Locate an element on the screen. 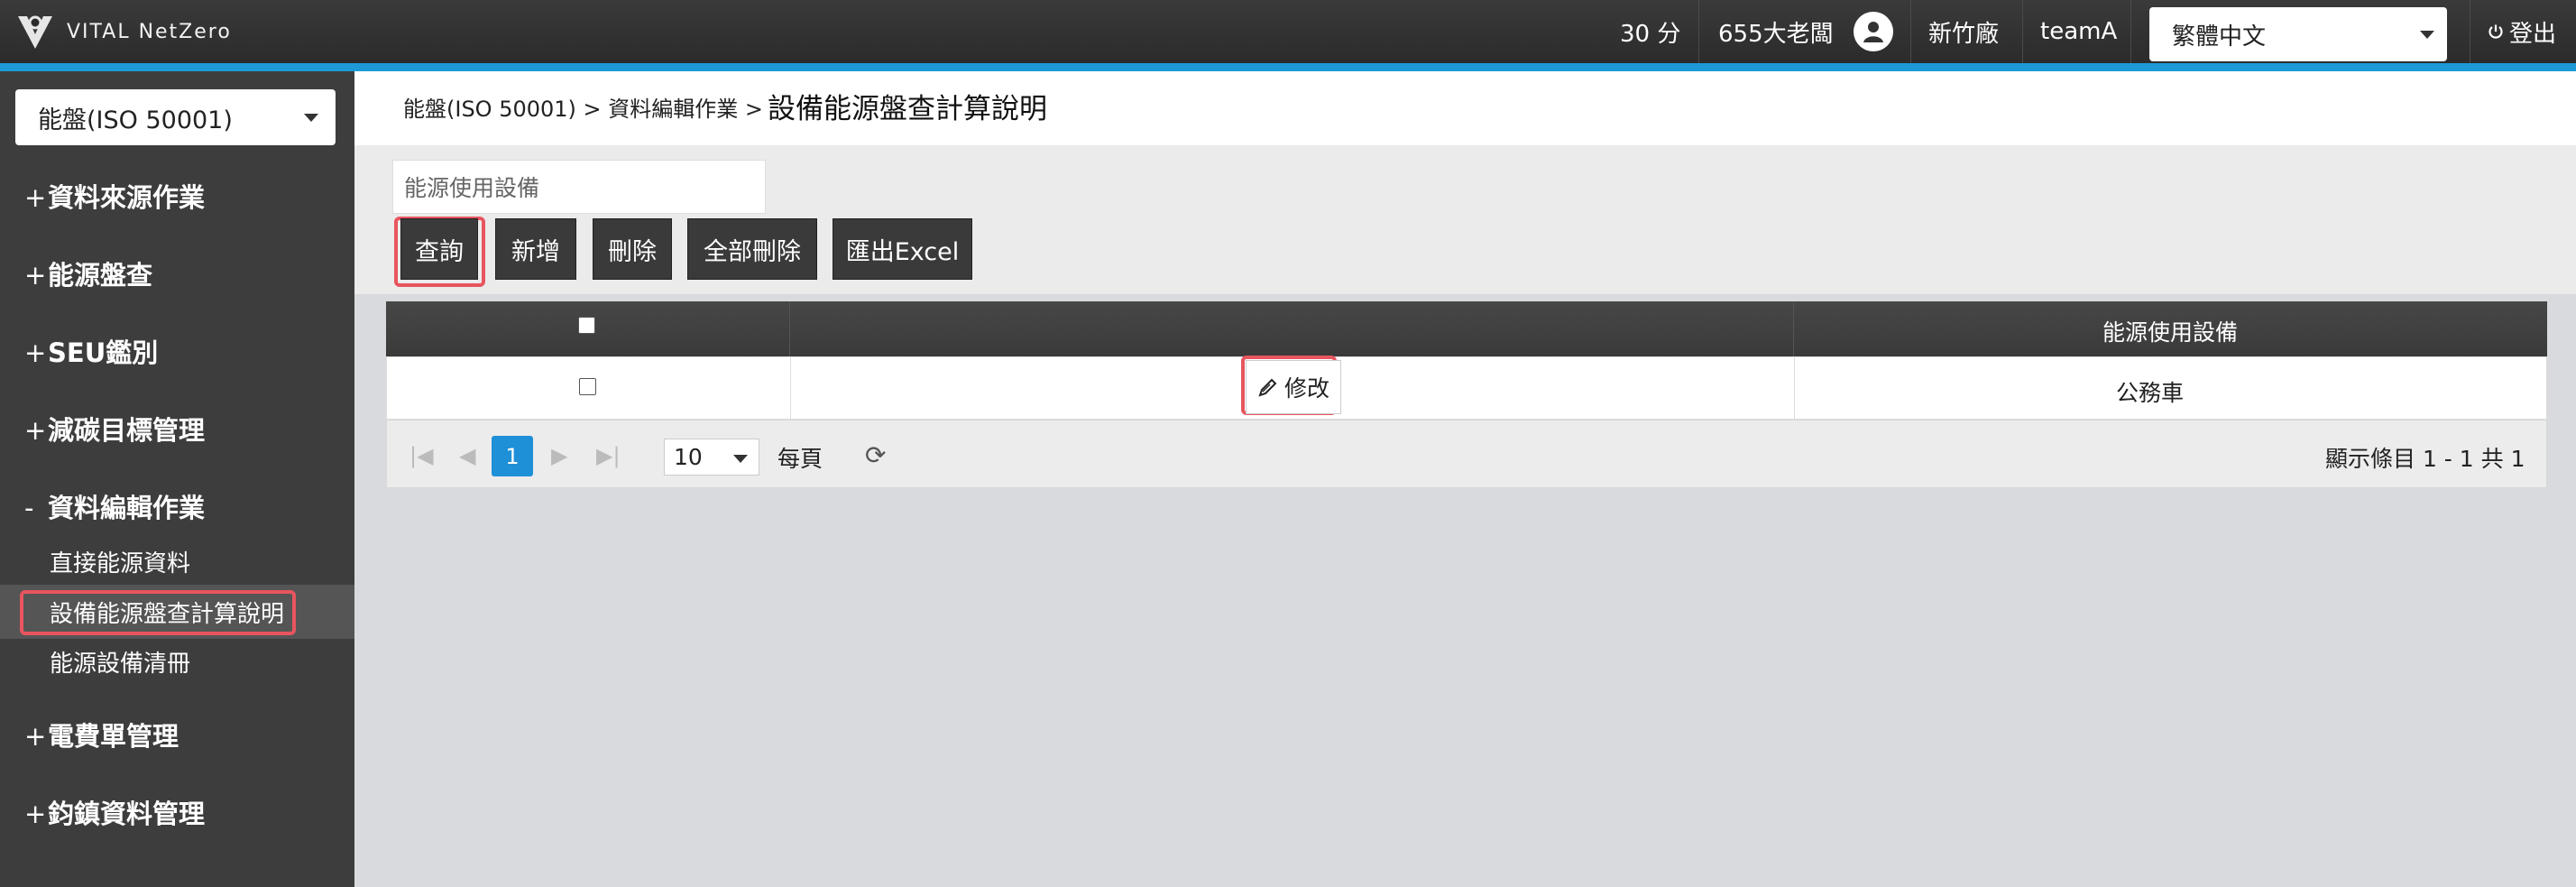 The image size is (2576, 887). per-page-label: 每頁 is located at coordinates (800, 459).